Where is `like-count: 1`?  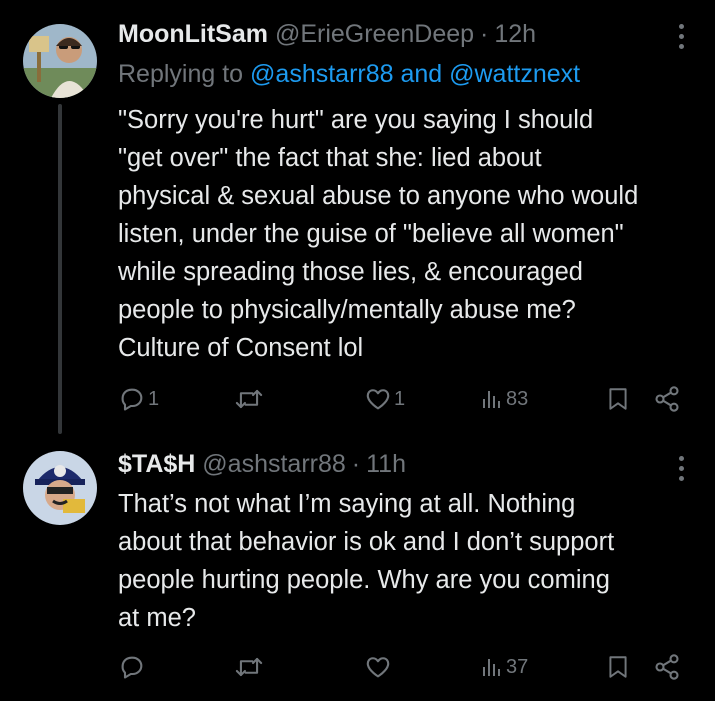
like-count: 1 is located at coordinates (400, 399).